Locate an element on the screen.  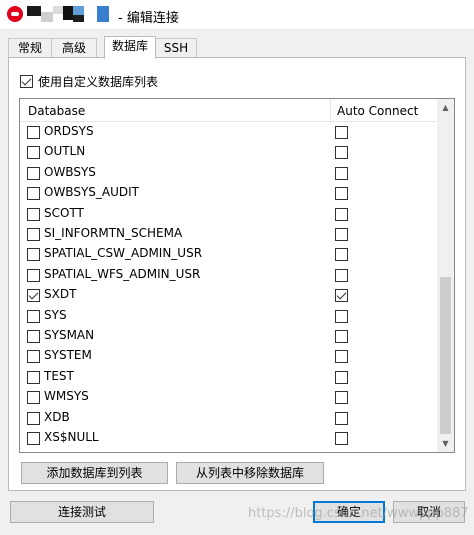
list-item: SXDT is located at coordinates (228, 295).